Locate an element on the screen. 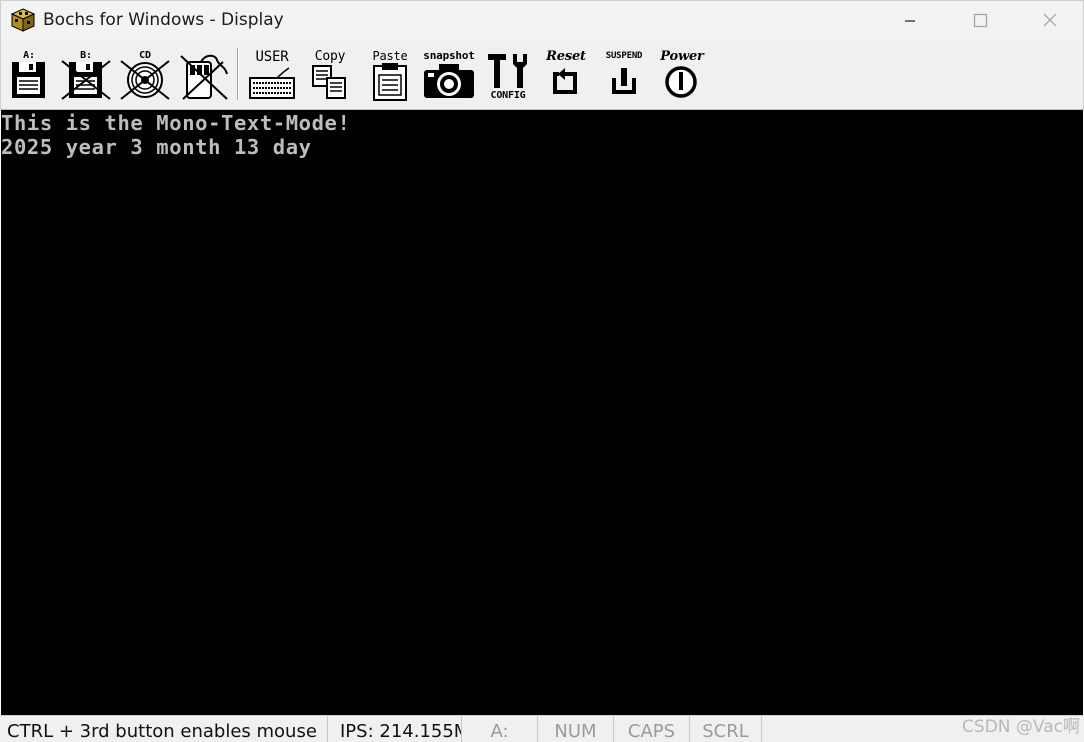 This screenshot has width=1084, height=742. copy-label: Copy is located at coordinates (330, 56).